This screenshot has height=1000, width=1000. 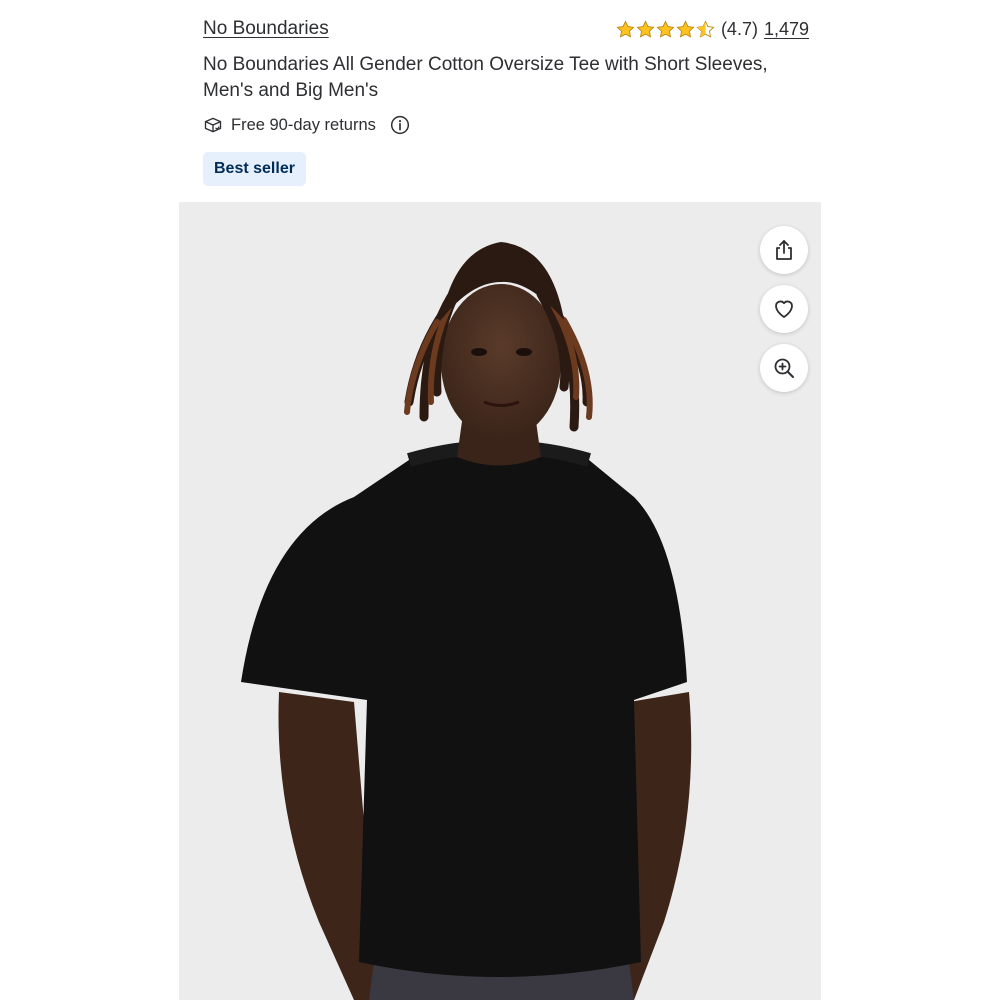 I want to click on rating-summary: (4.7) 1,479, so click(x=712, y=29).